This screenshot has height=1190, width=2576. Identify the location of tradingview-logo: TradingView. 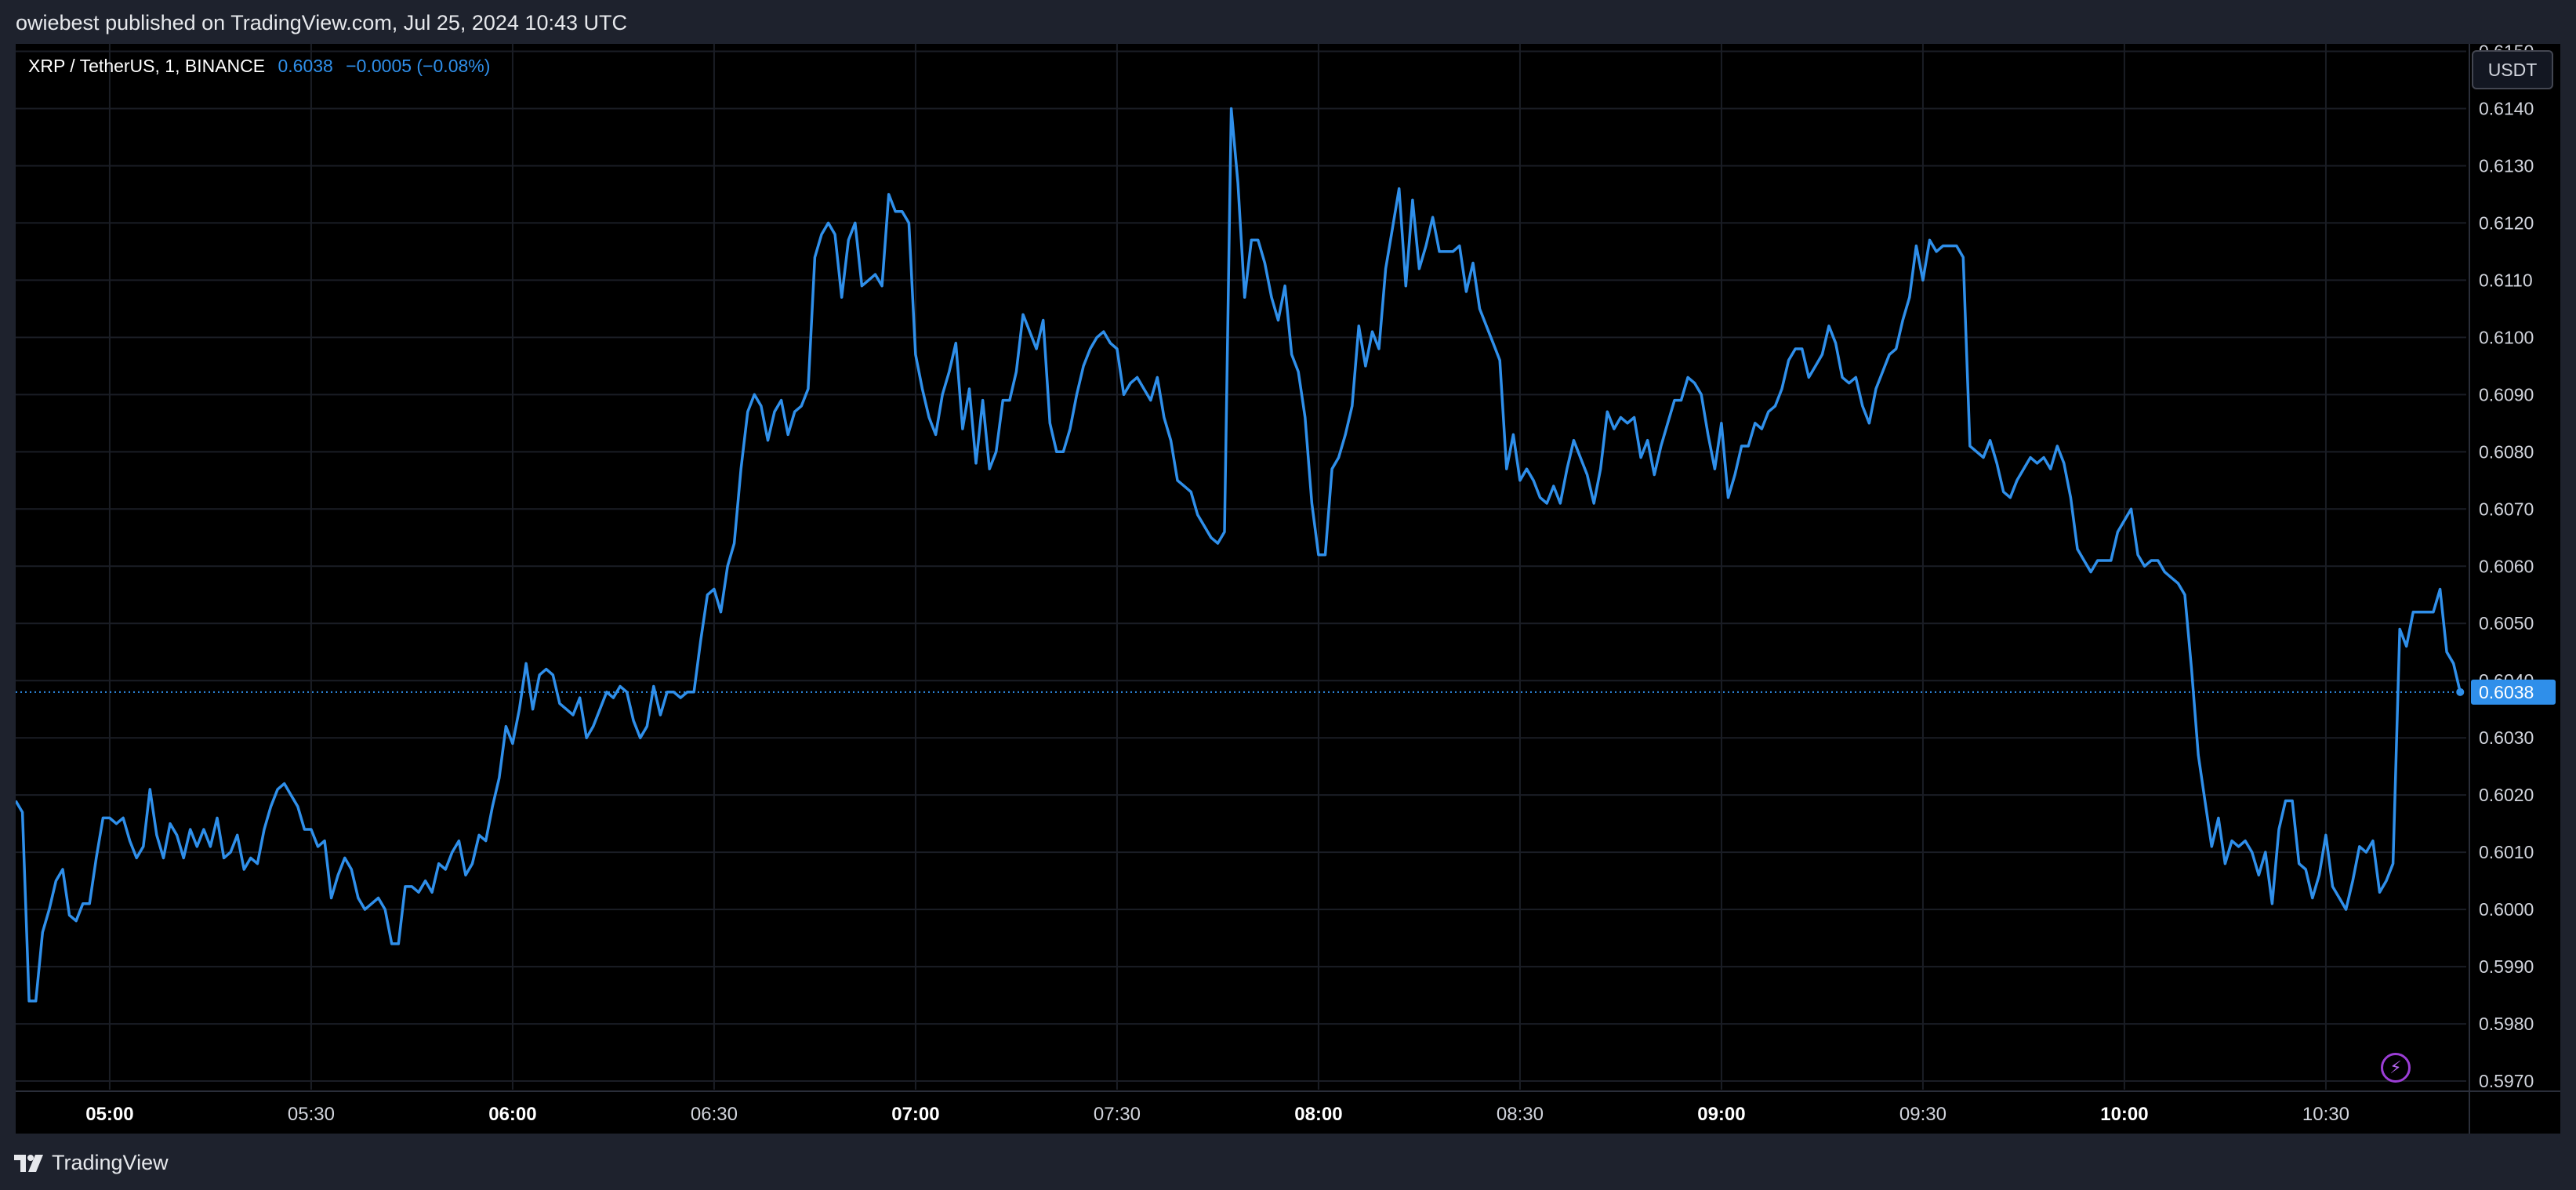
(92, 1163).